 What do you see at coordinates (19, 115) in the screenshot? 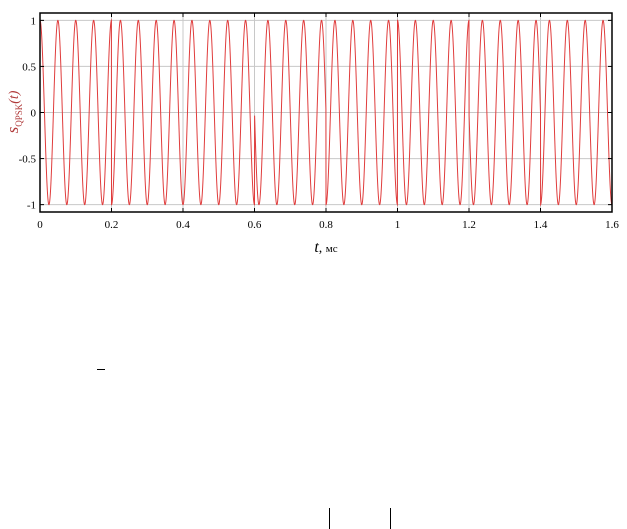
I see `y-axis-subscript: QPSK` at bounding box center [19, 115].